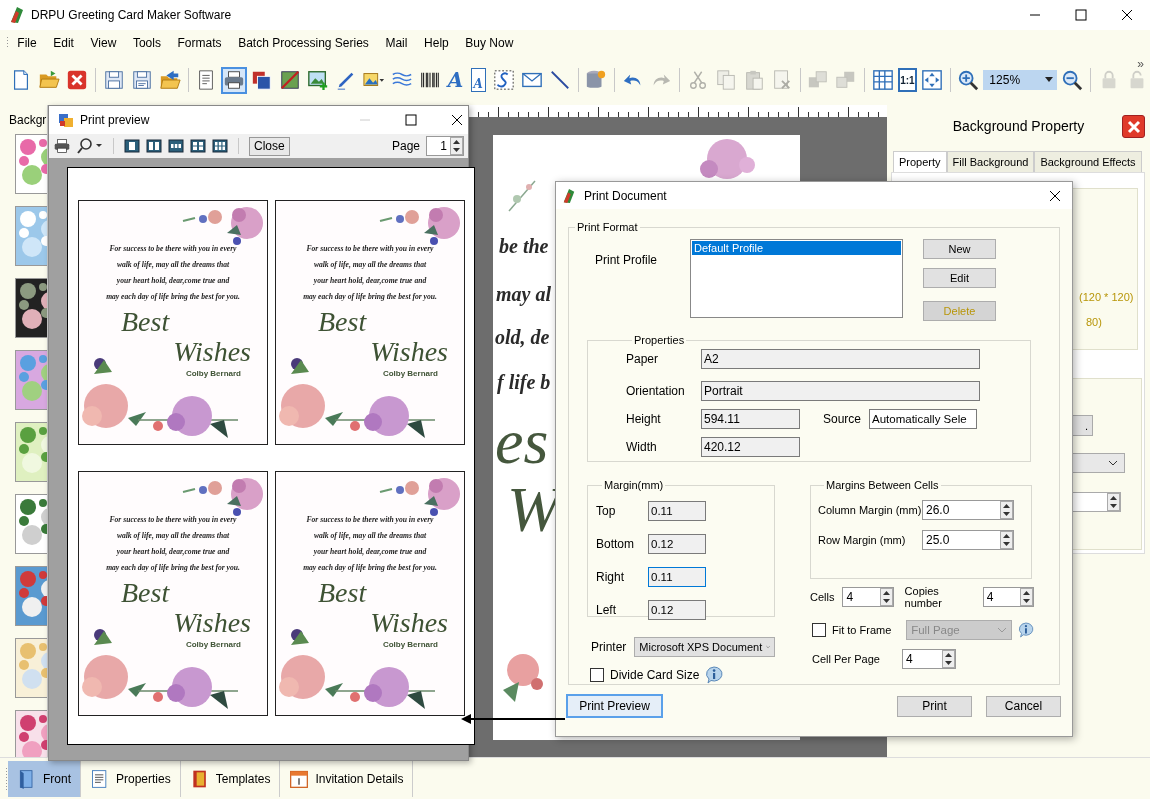 The height and width of the screenshot is (799, 1150). What do you see at coordinates (44, 779) in the screenshot?
I see `tab: Front` at bounding box center [44, 779].